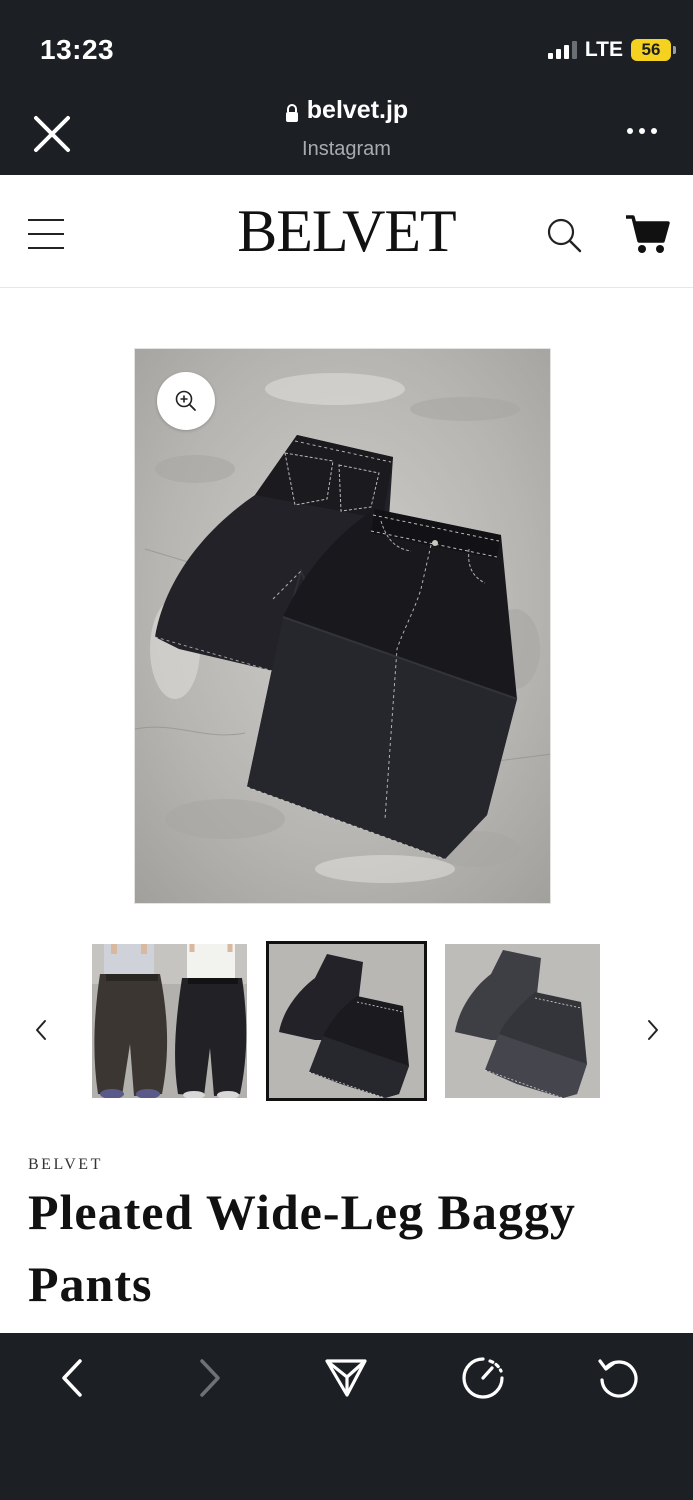 The height and width of the screenshot is (1500, 693). What do you see at coordinates (564, 235) in the screenshot?
I see `search-icon` at bounding box center [564, 235].